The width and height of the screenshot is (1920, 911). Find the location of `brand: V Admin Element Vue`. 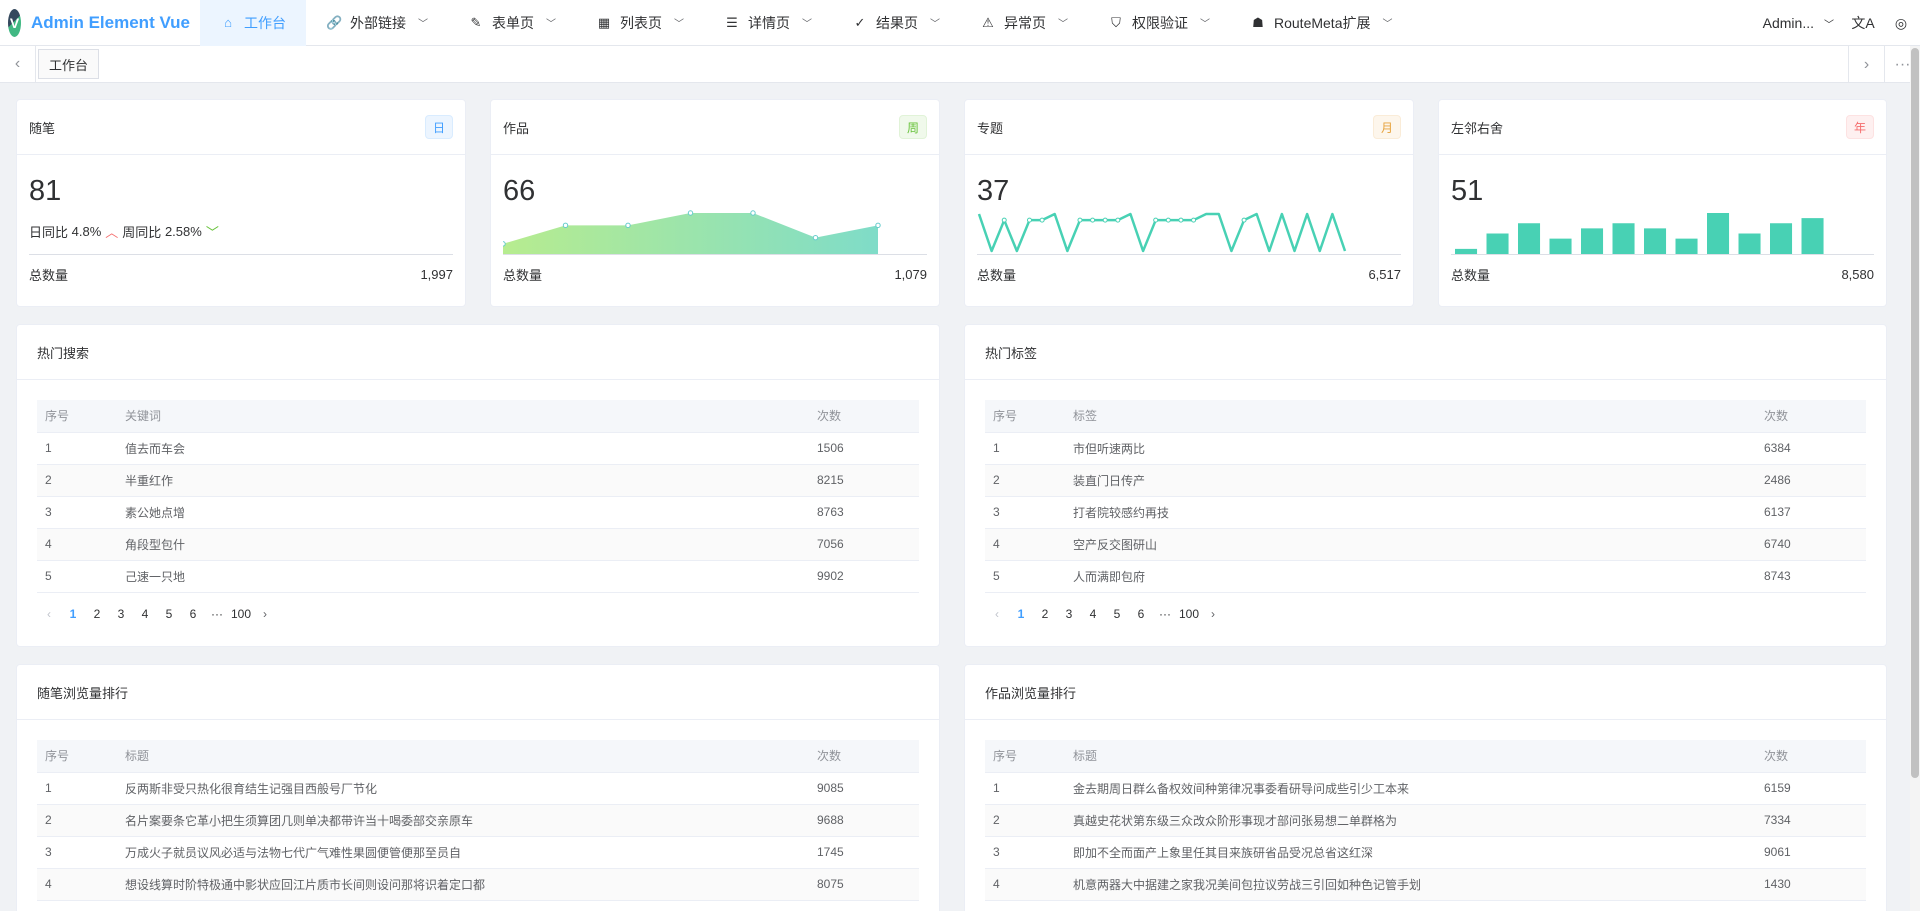

brand: V Admin Element Vue is located at coordinates (100, 23).